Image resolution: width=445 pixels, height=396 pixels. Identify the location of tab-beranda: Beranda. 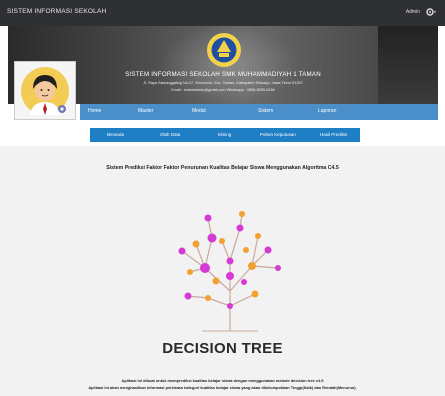
(115, 134).